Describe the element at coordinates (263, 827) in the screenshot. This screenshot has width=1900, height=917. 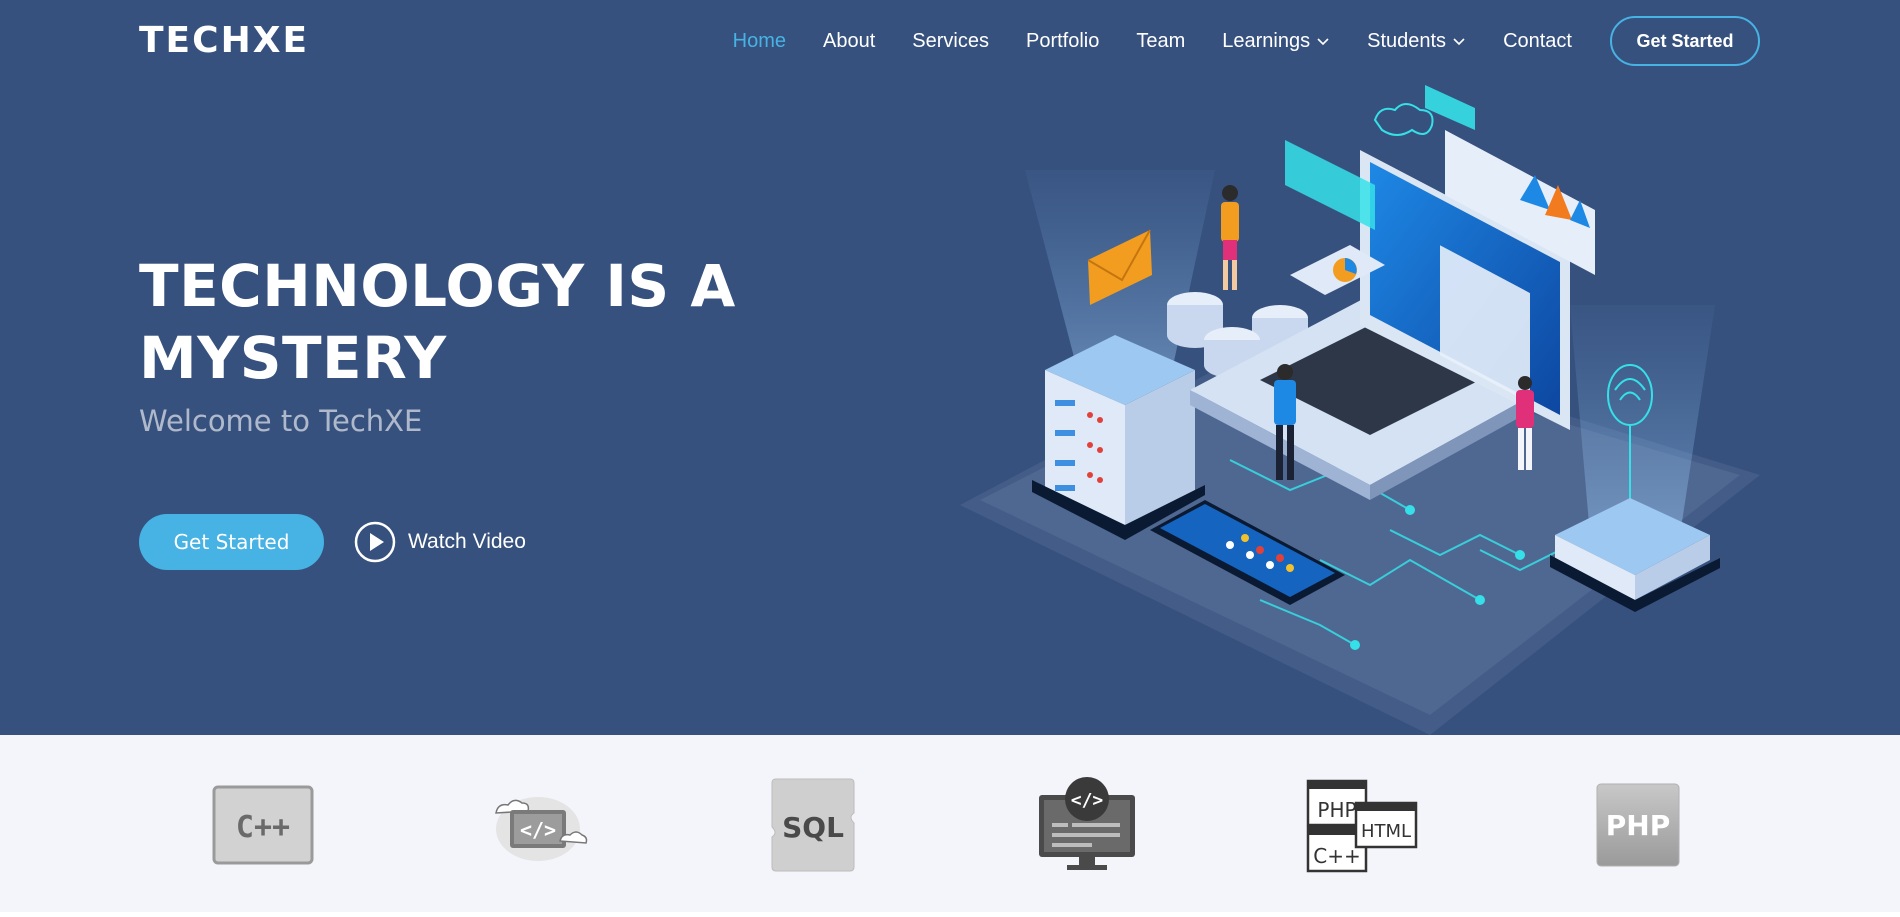
I see `cpp-logo-text: C++` at that location.